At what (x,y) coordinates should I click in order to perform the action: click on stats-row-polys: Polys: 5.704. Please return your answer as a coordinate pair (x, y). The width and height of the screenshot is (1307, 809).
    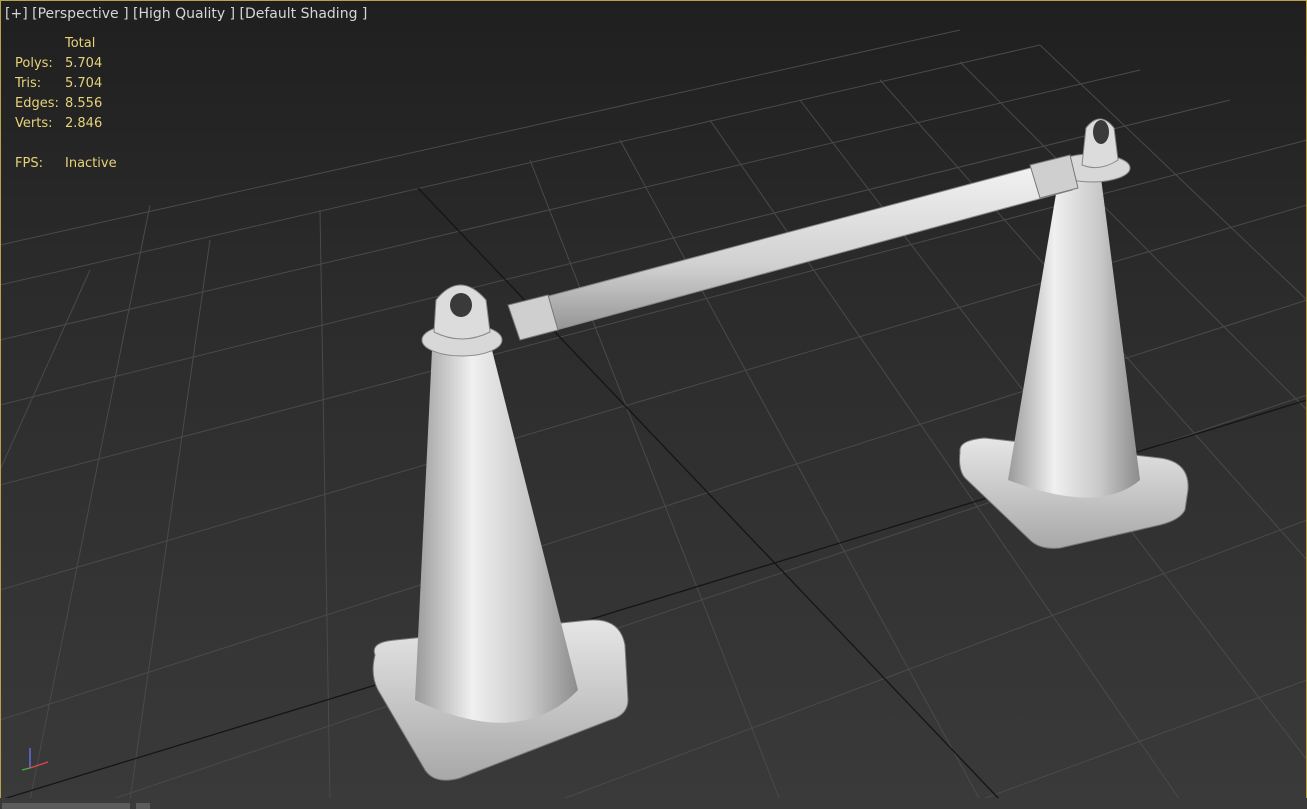
    Looking at the image, I should click on (66, 64).